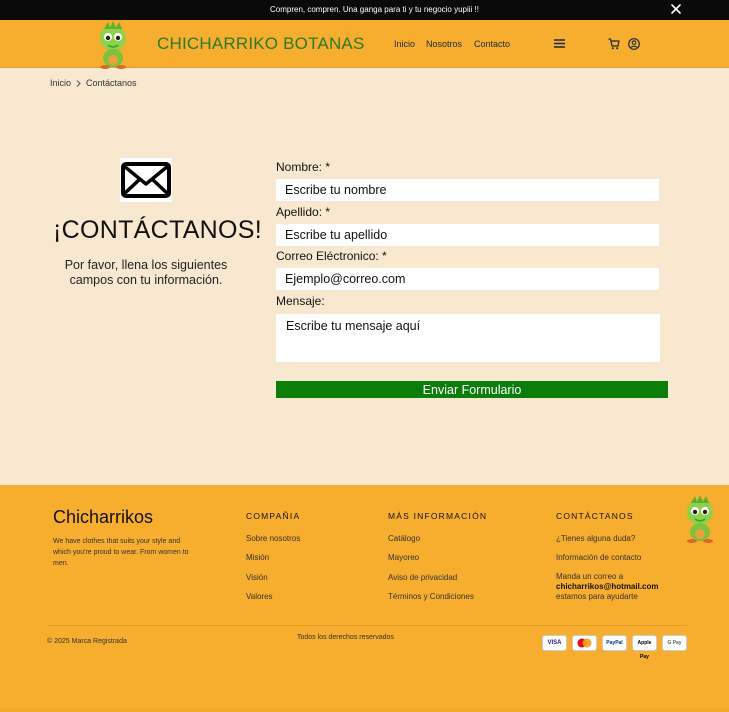 The height and width of the screenshot is (712, 729). I want to click on nav-contacto: Contacto, so click(492, 44).